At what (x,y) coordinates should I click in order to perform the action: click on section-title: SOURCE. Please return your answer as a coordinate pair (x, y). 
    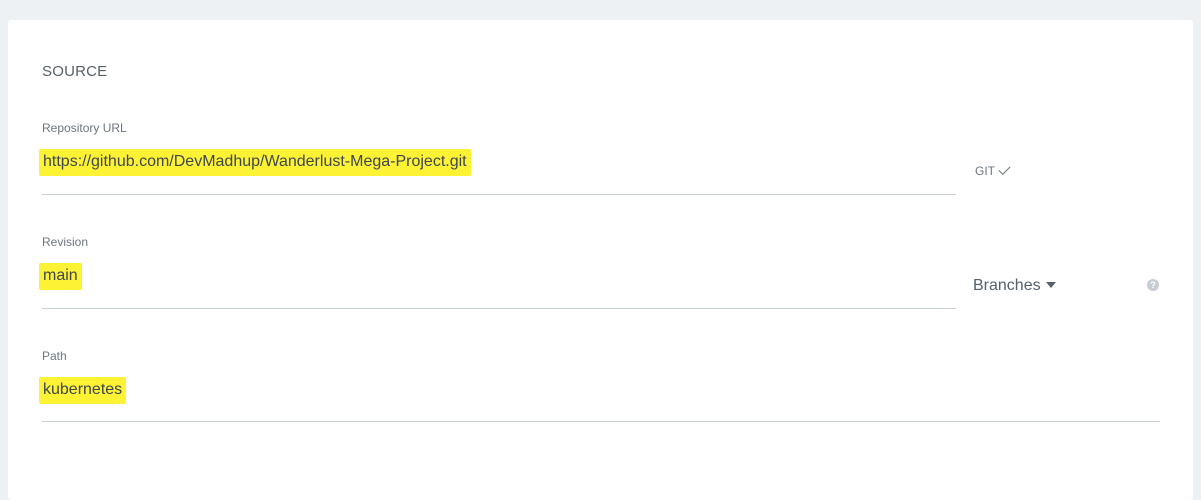
    Looking at the image, I should click on (75, 71).